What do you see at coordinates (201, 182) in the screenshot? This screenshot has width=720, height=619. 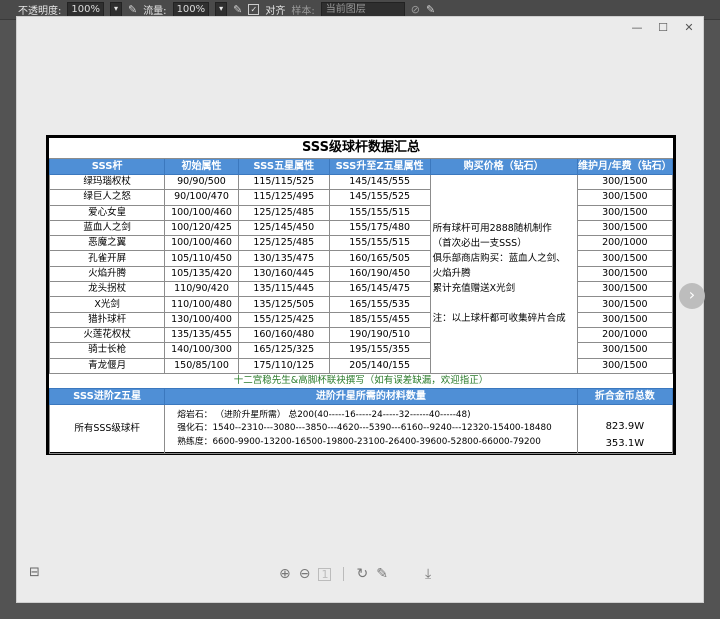 I see `base-attr: 90/90/500` at bounding box center [201, 182].